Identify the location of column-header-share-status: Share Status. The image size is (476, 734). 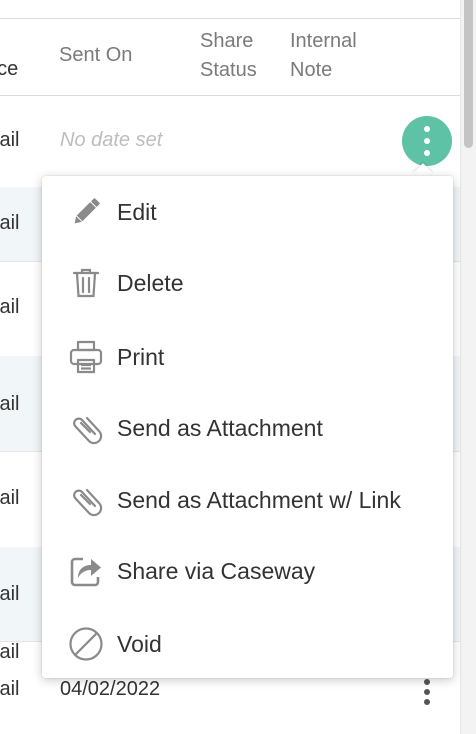
(228, 56).